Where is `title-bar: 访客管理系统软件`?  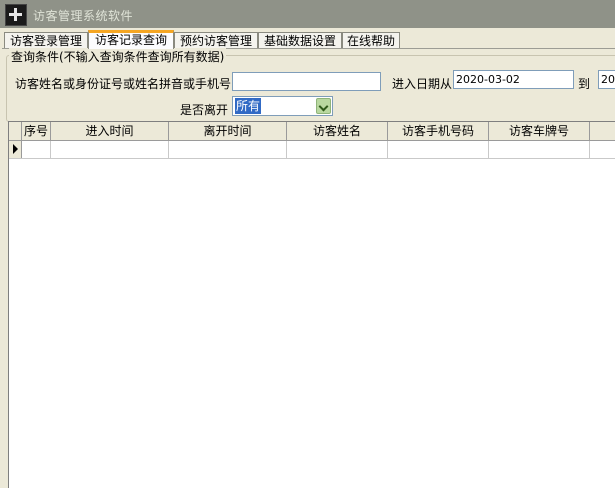
title-bar: 访客管理系统软件 is located at coordinates (307, 14).